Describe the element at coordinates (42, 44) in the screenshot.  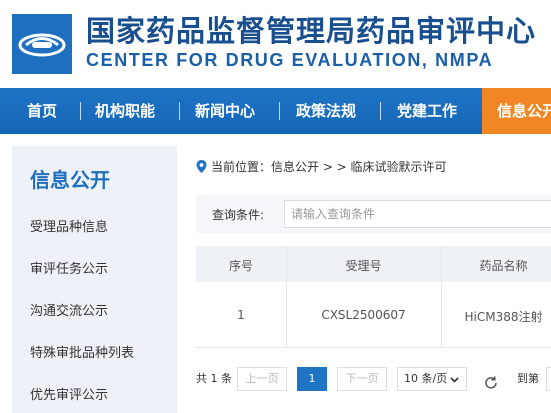
I see `nmpa-logo-icon` at that location.